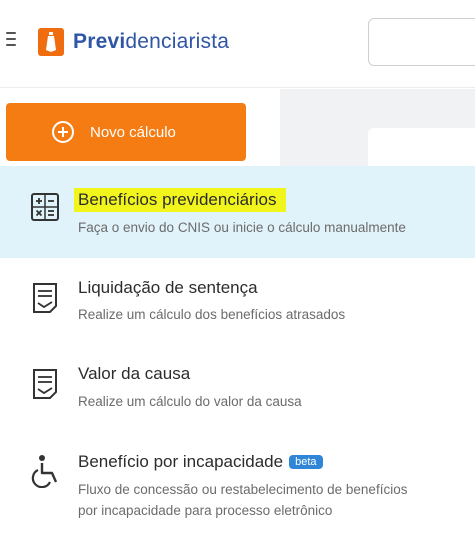  I want to click on new-calculation-button: Novo cálculo, so click(126, 132).